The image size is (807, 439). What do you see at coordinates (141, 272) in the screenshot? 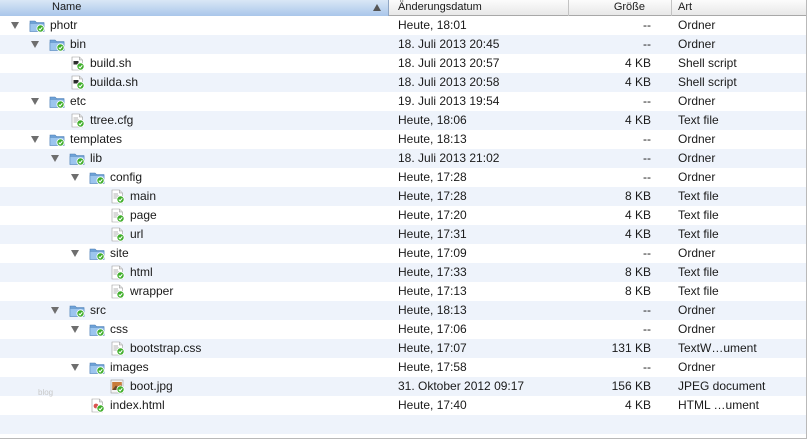
I see `row-name-label: html` at bounding box center [141, 272].